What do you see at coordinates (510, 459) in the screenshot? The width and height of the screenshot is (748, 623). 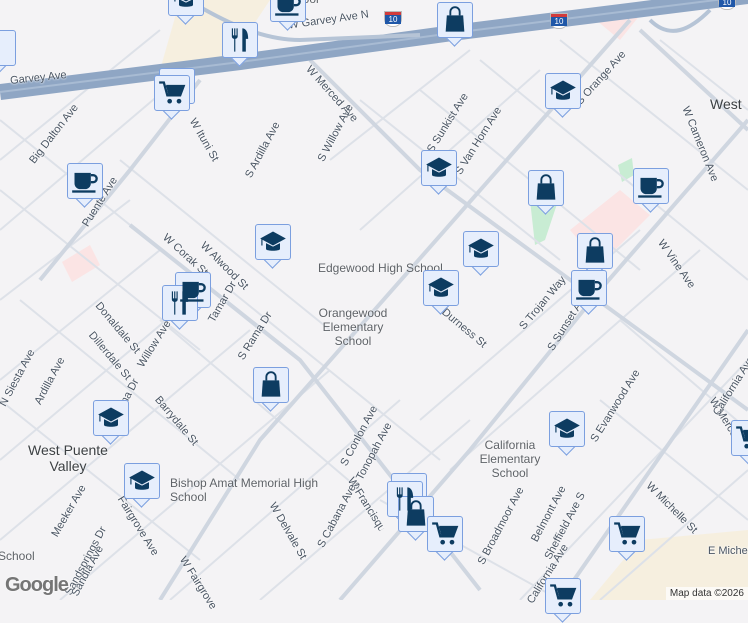 I see `poi-label-california-elementary: California Elementary School` at bounding box center [510, 459].